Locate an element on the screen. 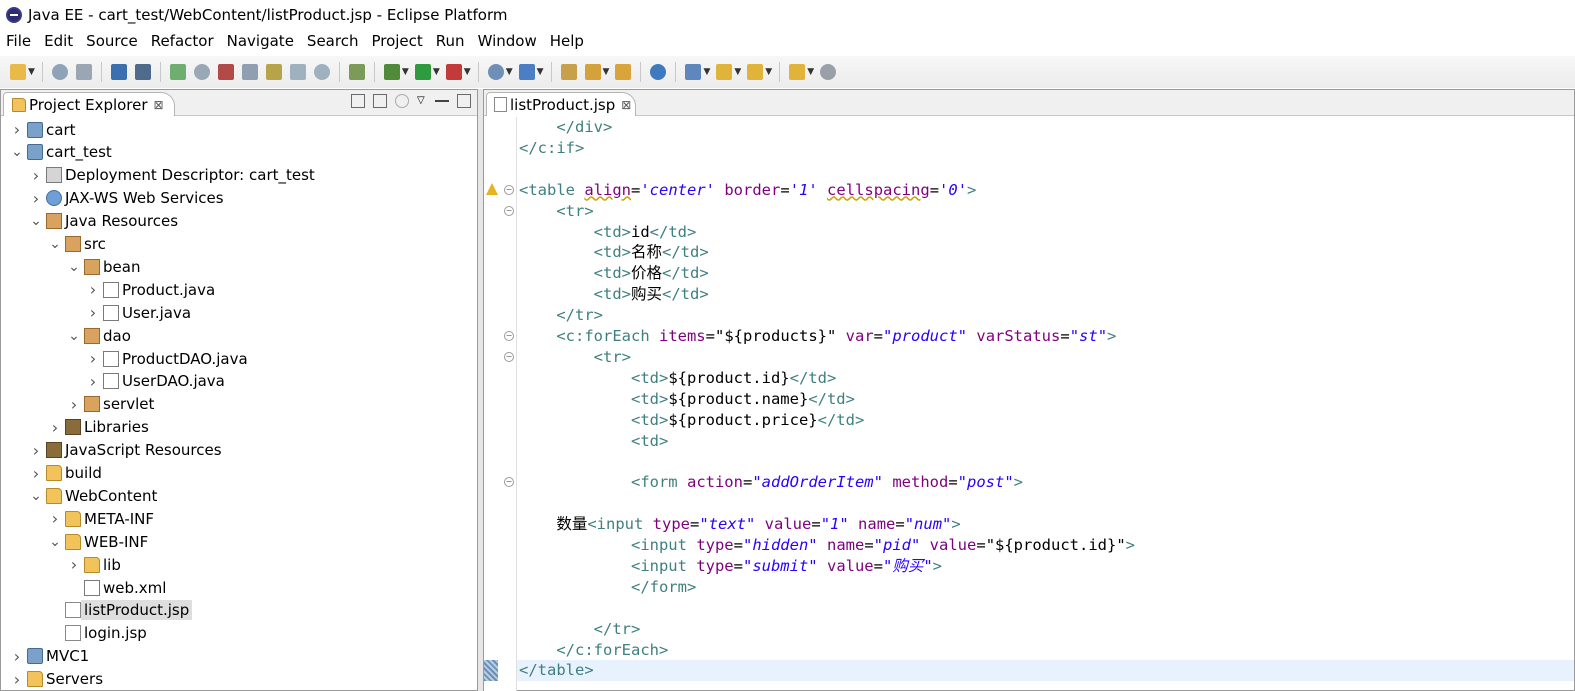  coverage-icon is located at coordinates (453, 72).